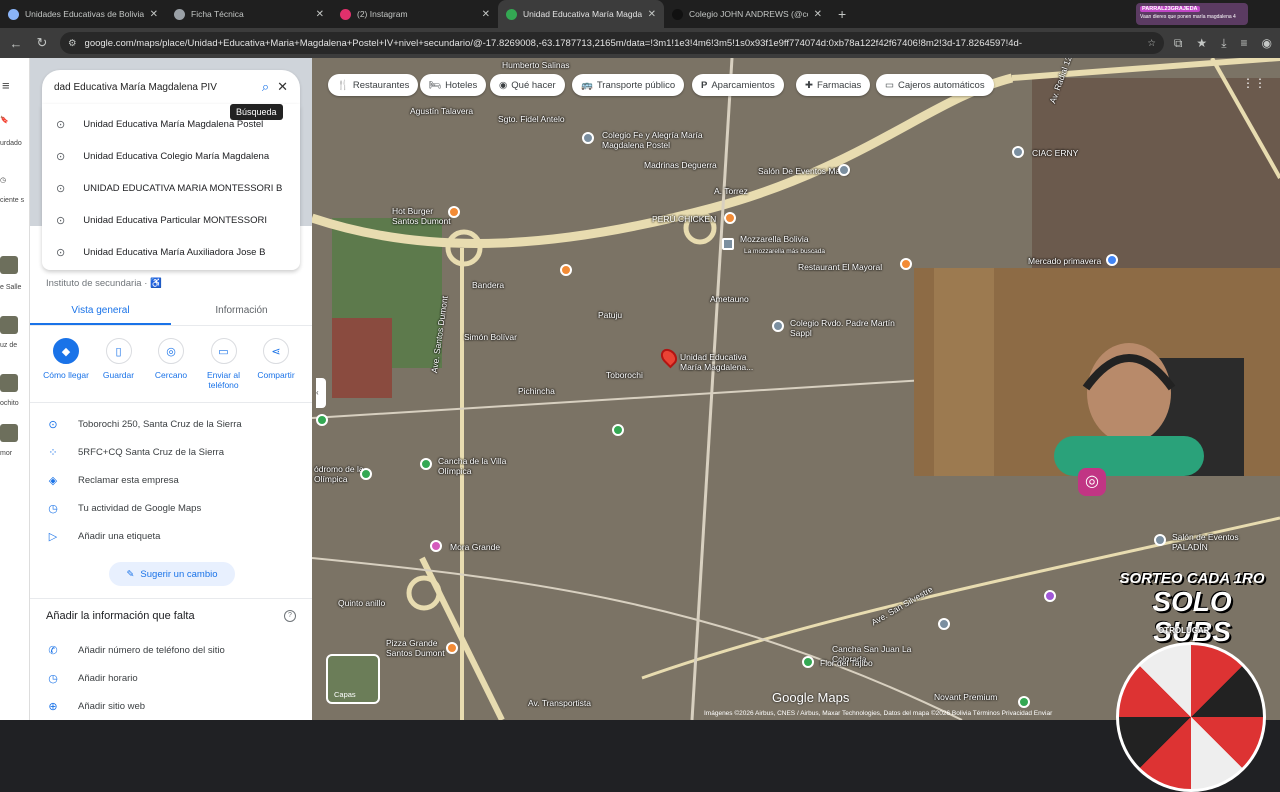  What do you see at coordinates (1201, 43) in the screenshot?
I see `bookmarks-icon: ★` at bounding box center [1201, 43].